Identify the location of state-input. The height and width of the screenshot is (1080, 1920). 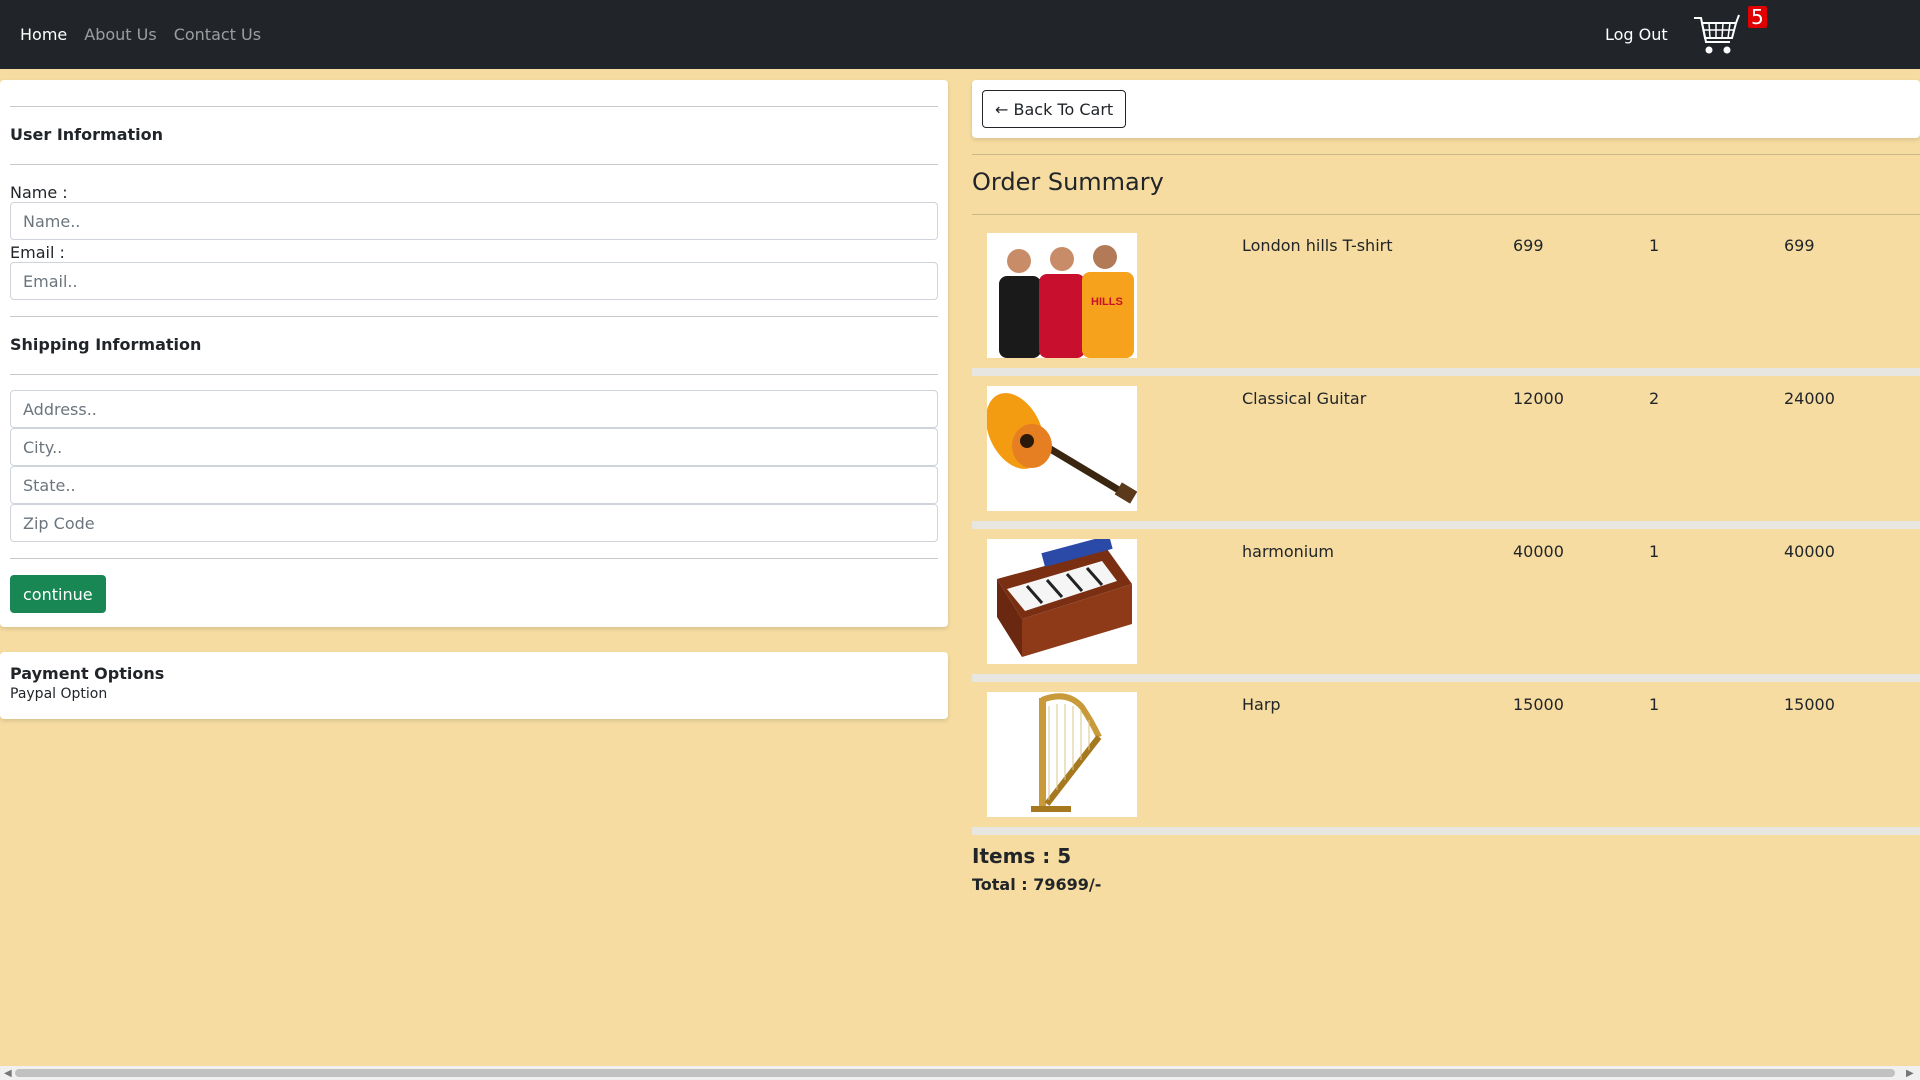
(474, 485).